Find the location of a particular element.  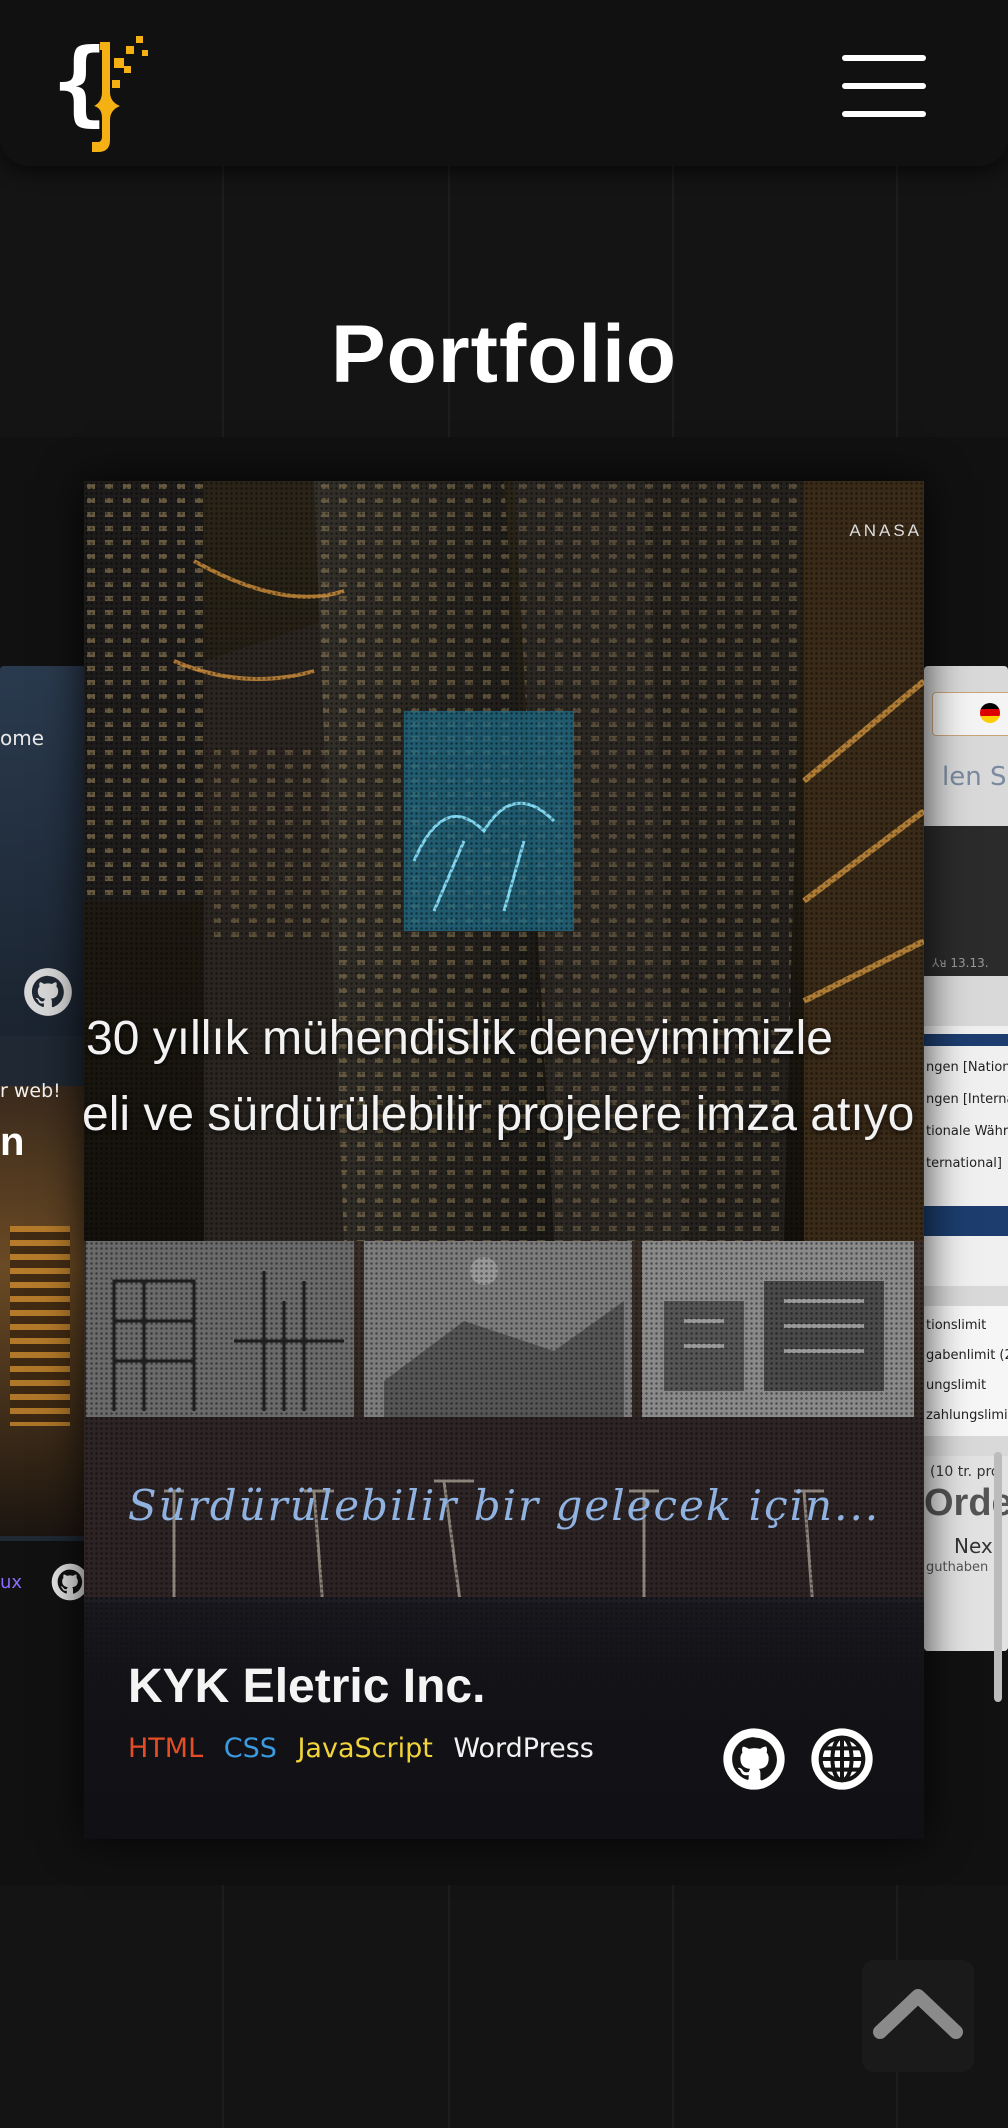

scrollbar is located at coordinates (998, 1577).